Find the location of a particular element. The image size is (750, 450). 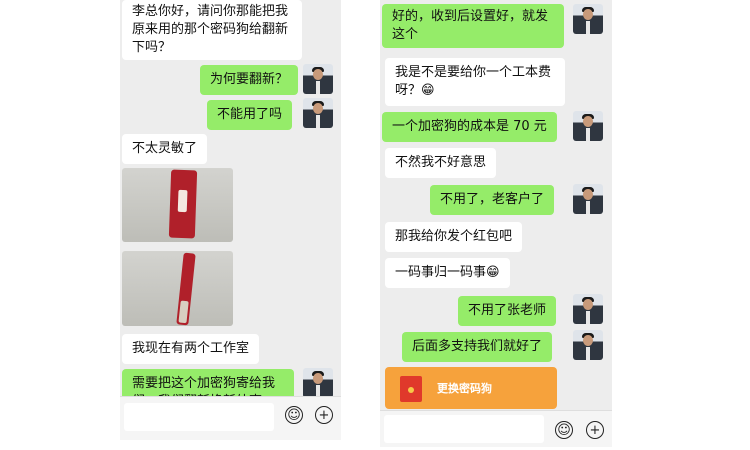

message-bubble-incoming: 李总你好，请问你那能把我原来用的那个密码狗给翻新下吗？ is located at coordinates (212, 30).